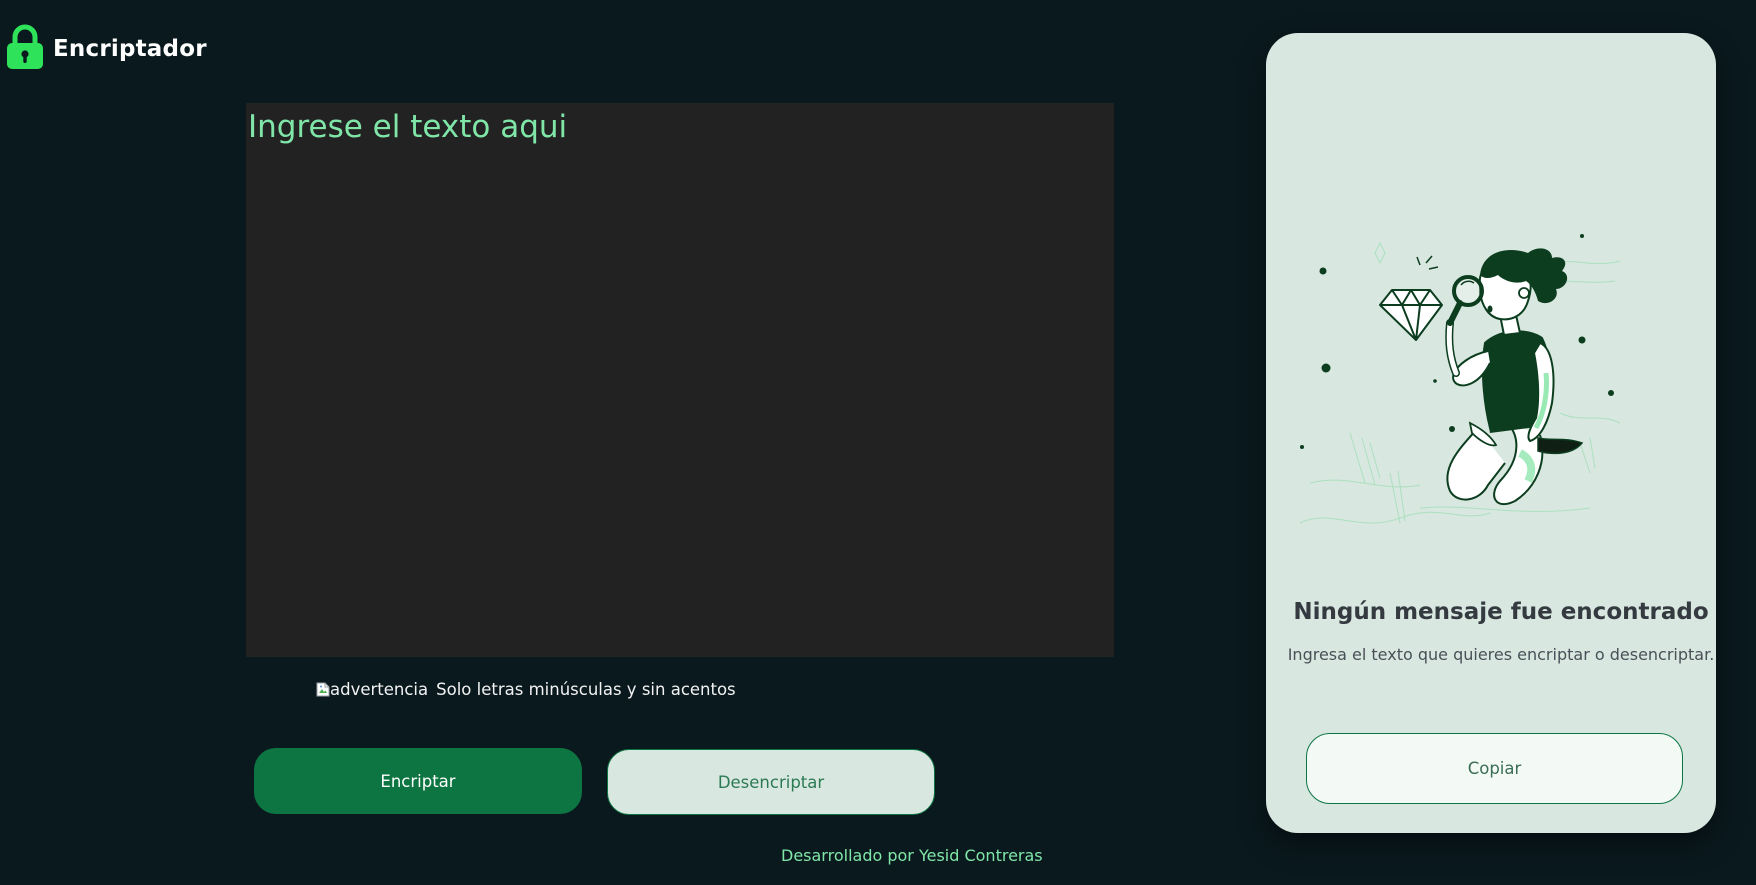 This screenshot has height=885, width=1756. Describe the element at coordinates (1460, 379) in the screenshot. I see `person-magnifying-glass-diamond-illustration` at that location.